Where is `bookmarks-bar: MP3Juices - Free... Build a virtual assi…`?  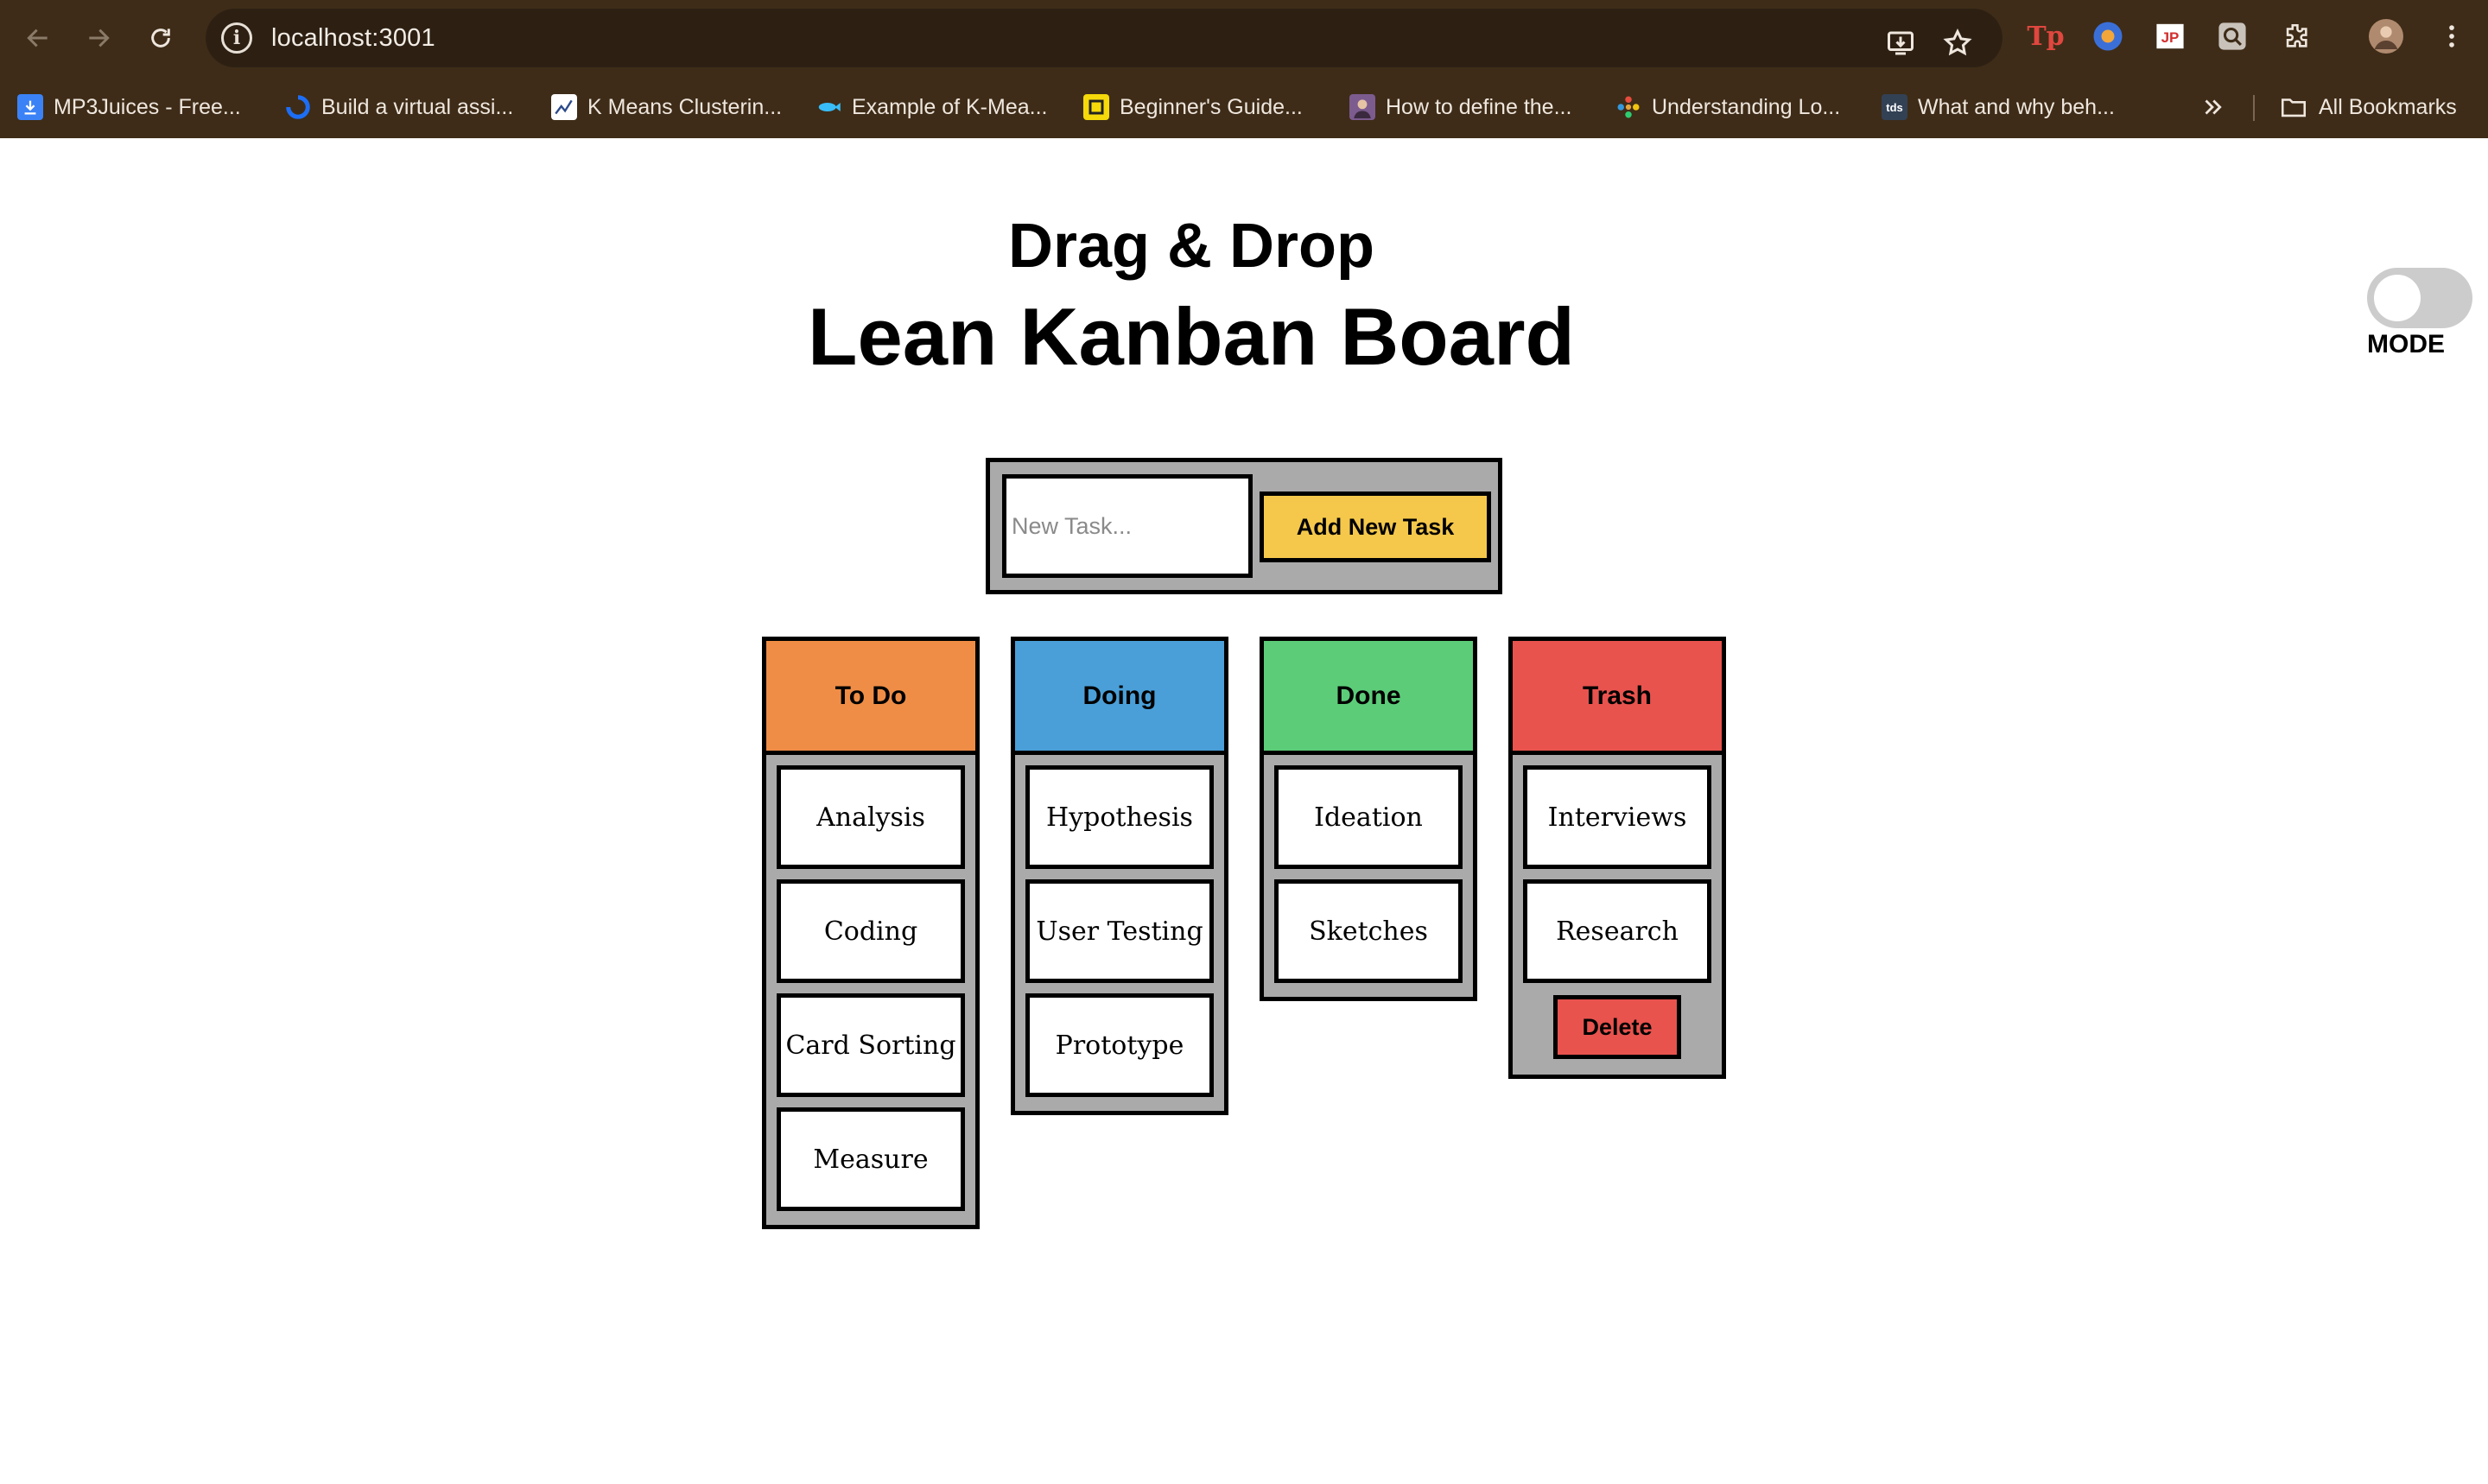
bookmarks-bar: MP3Juices - Free... Build a virtual assi… is located at coordinates (1244, 107).